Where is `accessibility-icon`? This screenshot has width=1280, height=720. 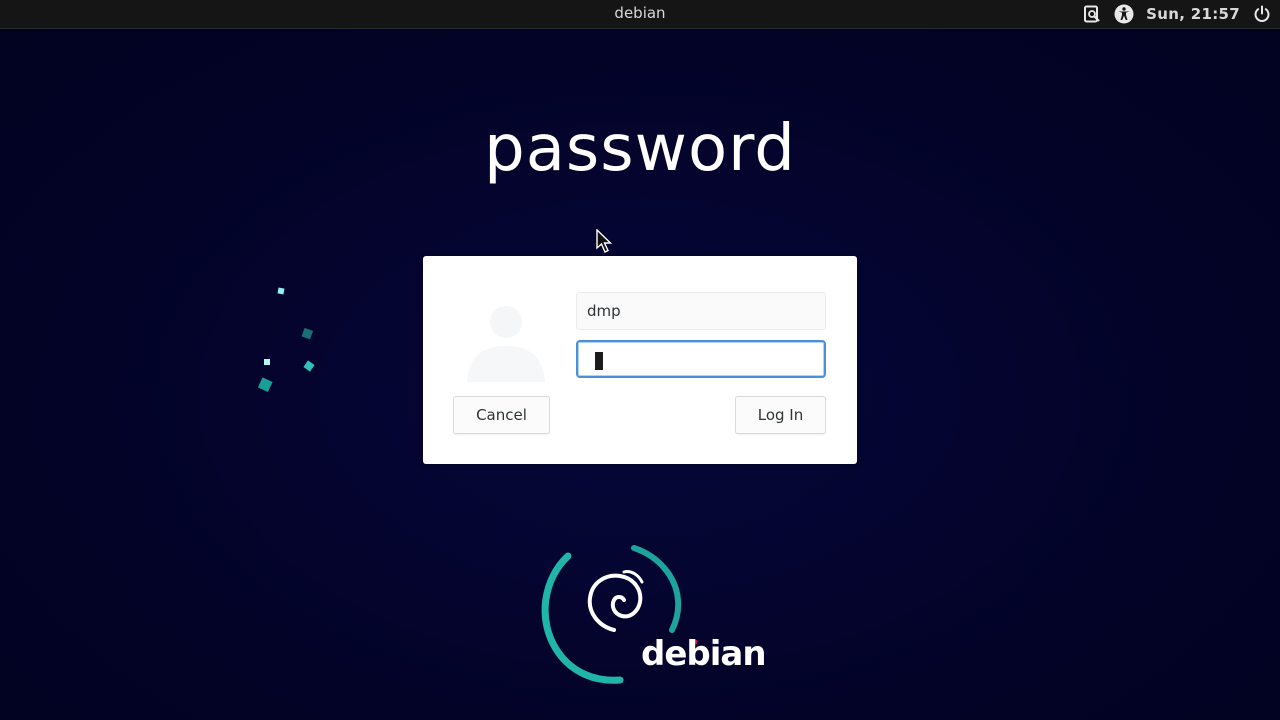
accessibility-icon is located at coordinates (1124, 14).